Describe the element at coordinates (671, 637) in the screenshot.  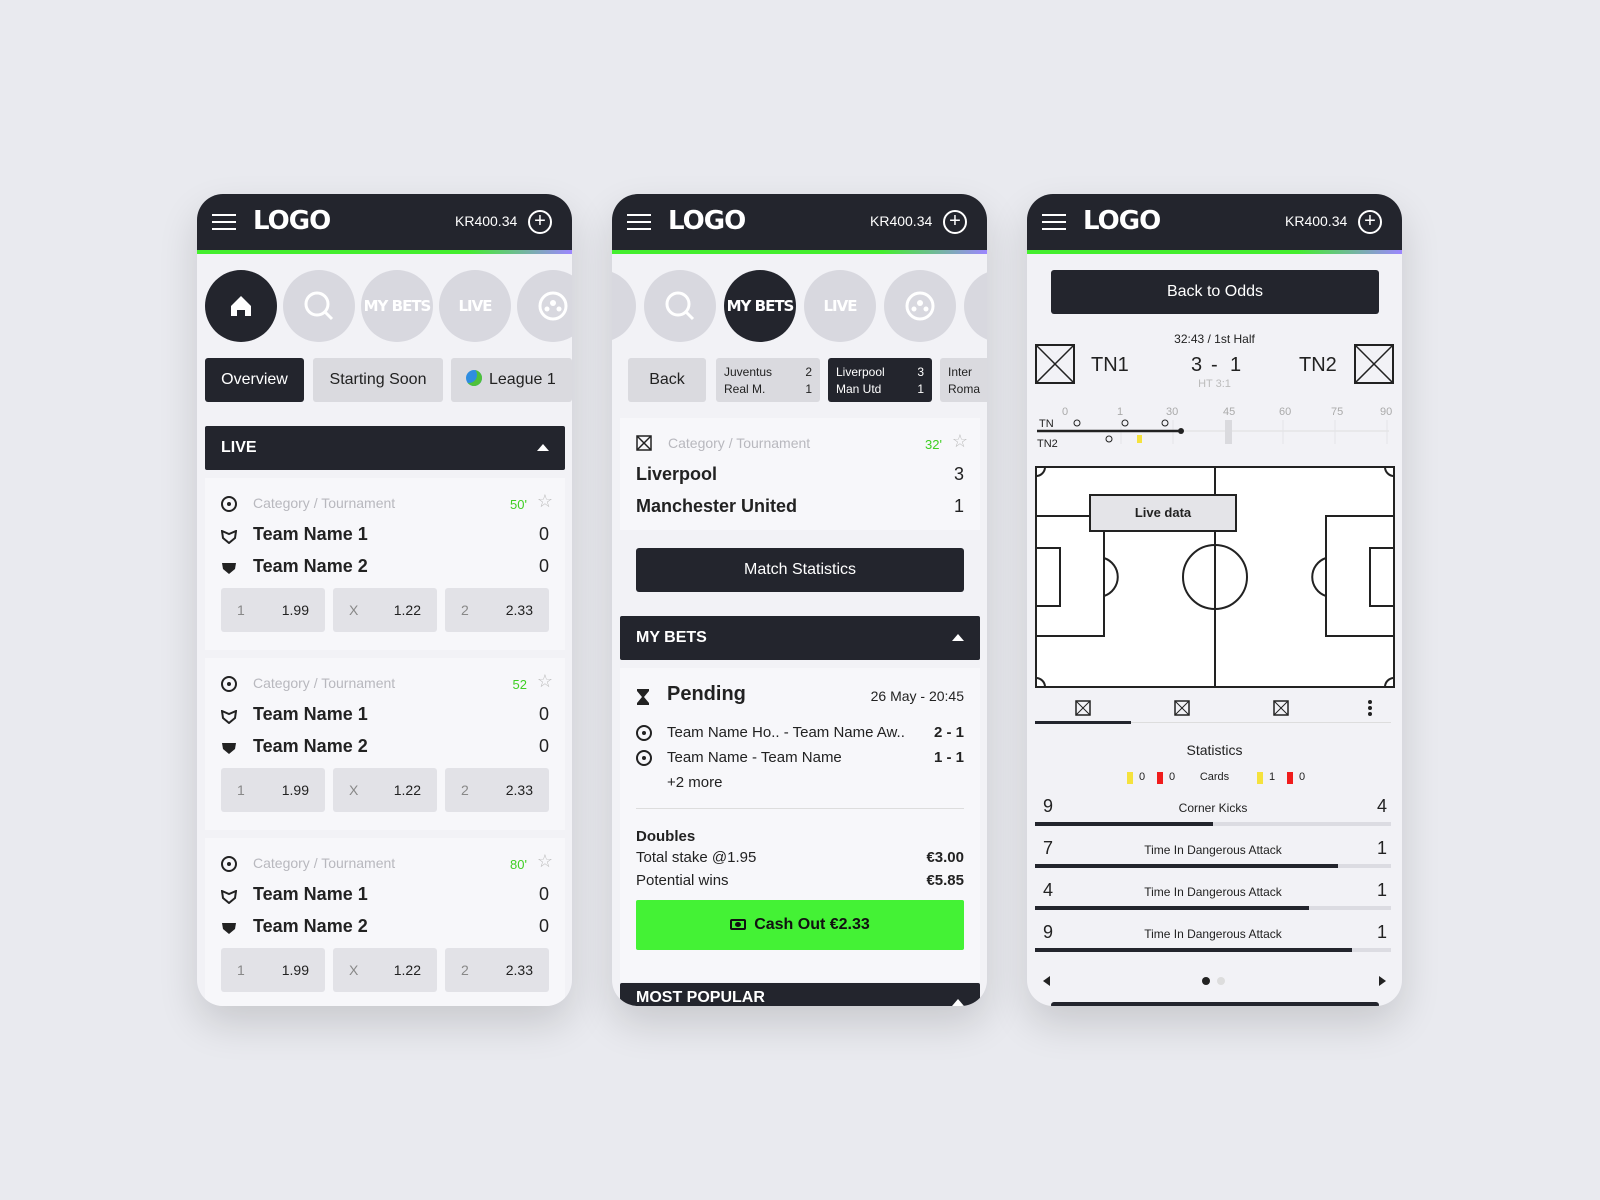
I see `section-title: MY BETS` at that location.